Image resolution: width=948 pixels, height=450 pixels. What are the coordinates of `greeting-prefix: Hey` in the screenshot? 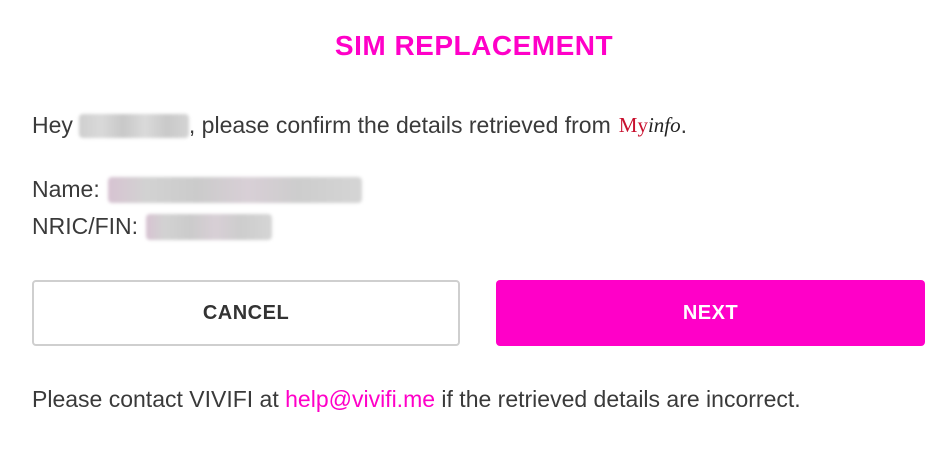 It's located at (52, 125).